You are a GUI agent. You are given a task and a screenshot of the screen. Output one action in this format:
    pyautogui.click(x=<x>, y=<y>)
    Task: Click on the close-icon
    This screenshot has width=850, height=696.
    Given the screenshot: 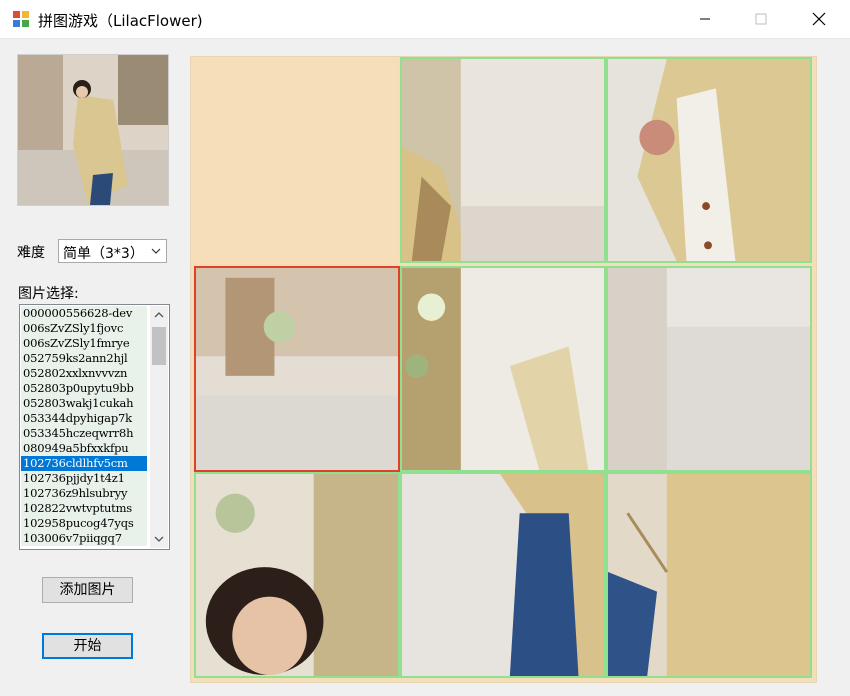 What is the action you would take?
    pyautogui.click(x=819, y=19)
    